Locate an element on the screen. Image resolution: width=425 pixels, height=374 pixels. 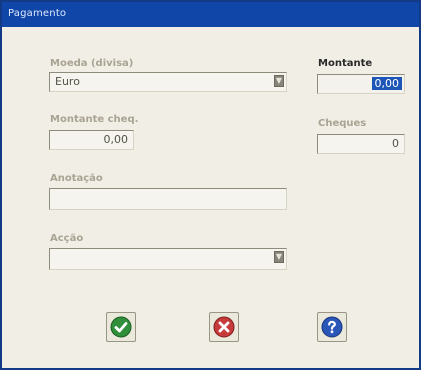
ok-button is located at coordinates (121, 327).